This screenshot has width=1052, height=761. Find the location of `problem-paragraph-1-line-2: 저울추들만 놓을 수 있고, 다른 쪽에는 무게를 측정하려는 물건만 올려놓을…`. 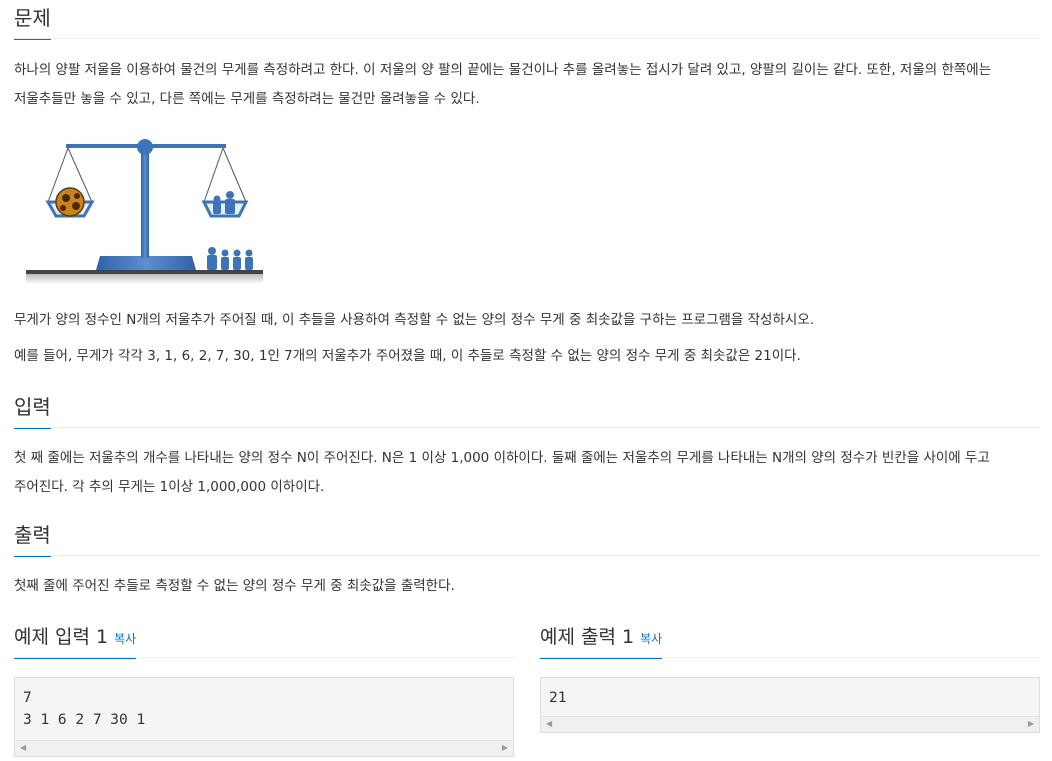

problem-paragraph-1-line-2: 저울추들만 놓을 수 있고, 다른 쪽에는 무게를 측정하려는 물건만 올려놓을… is located at coordinates (247, 99).